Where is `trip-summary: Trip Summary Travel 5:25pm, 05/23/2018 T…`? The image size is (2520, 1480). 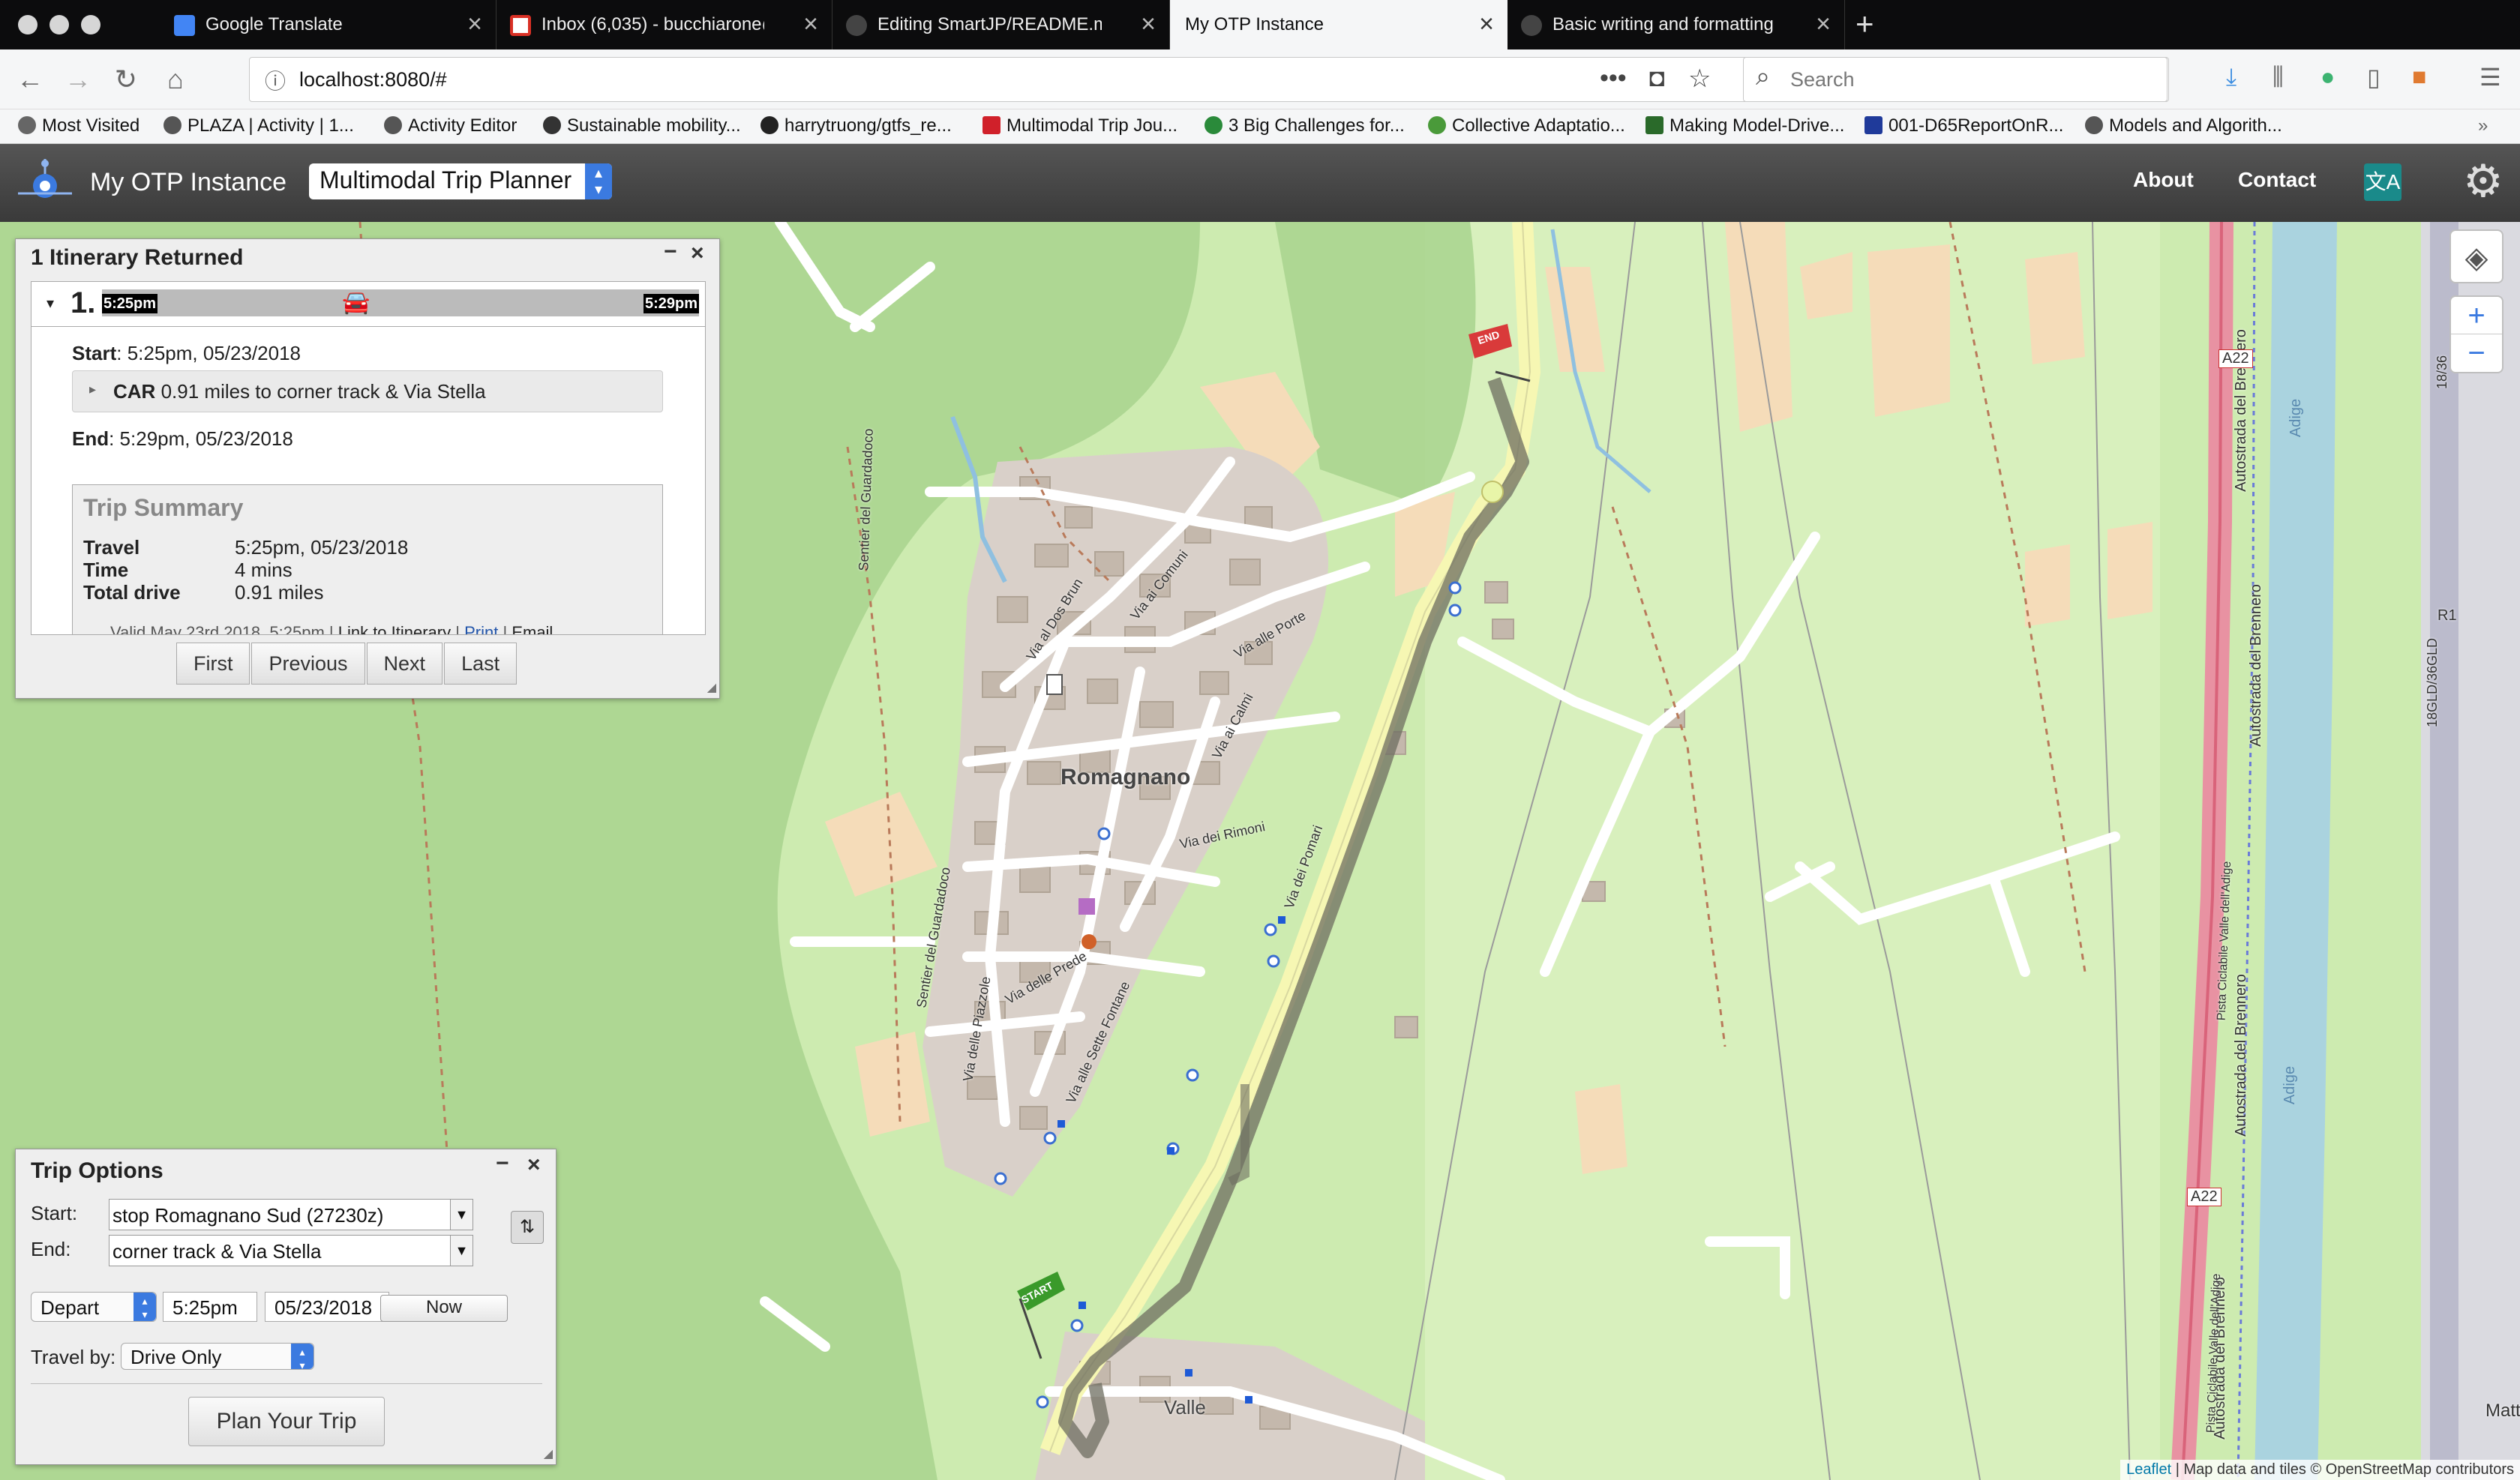
trip-summary: Trip Summary Travel 5:25pm, 05/23/2018 T… is located at coordinates (367, 559).